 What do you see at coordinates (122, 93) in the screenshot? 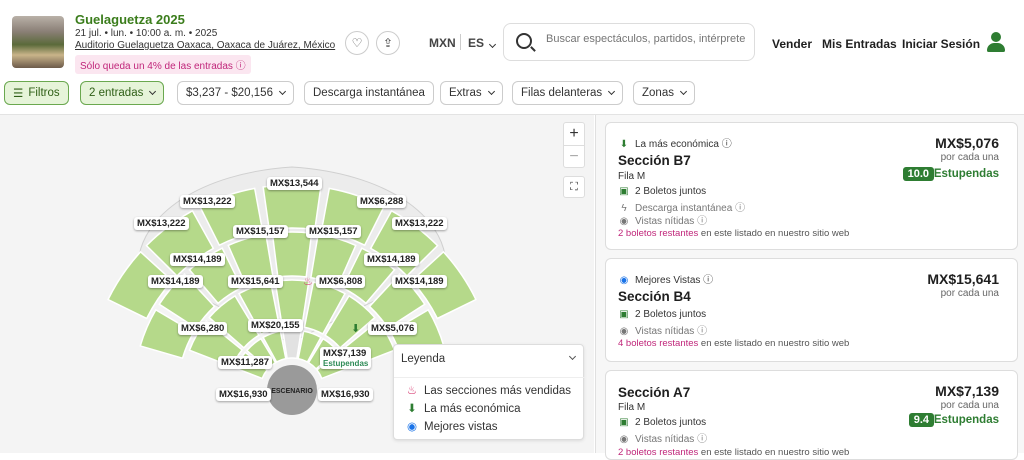
I see `quantity-dropdown: 2 entradas` at bounding box center [122, 93].